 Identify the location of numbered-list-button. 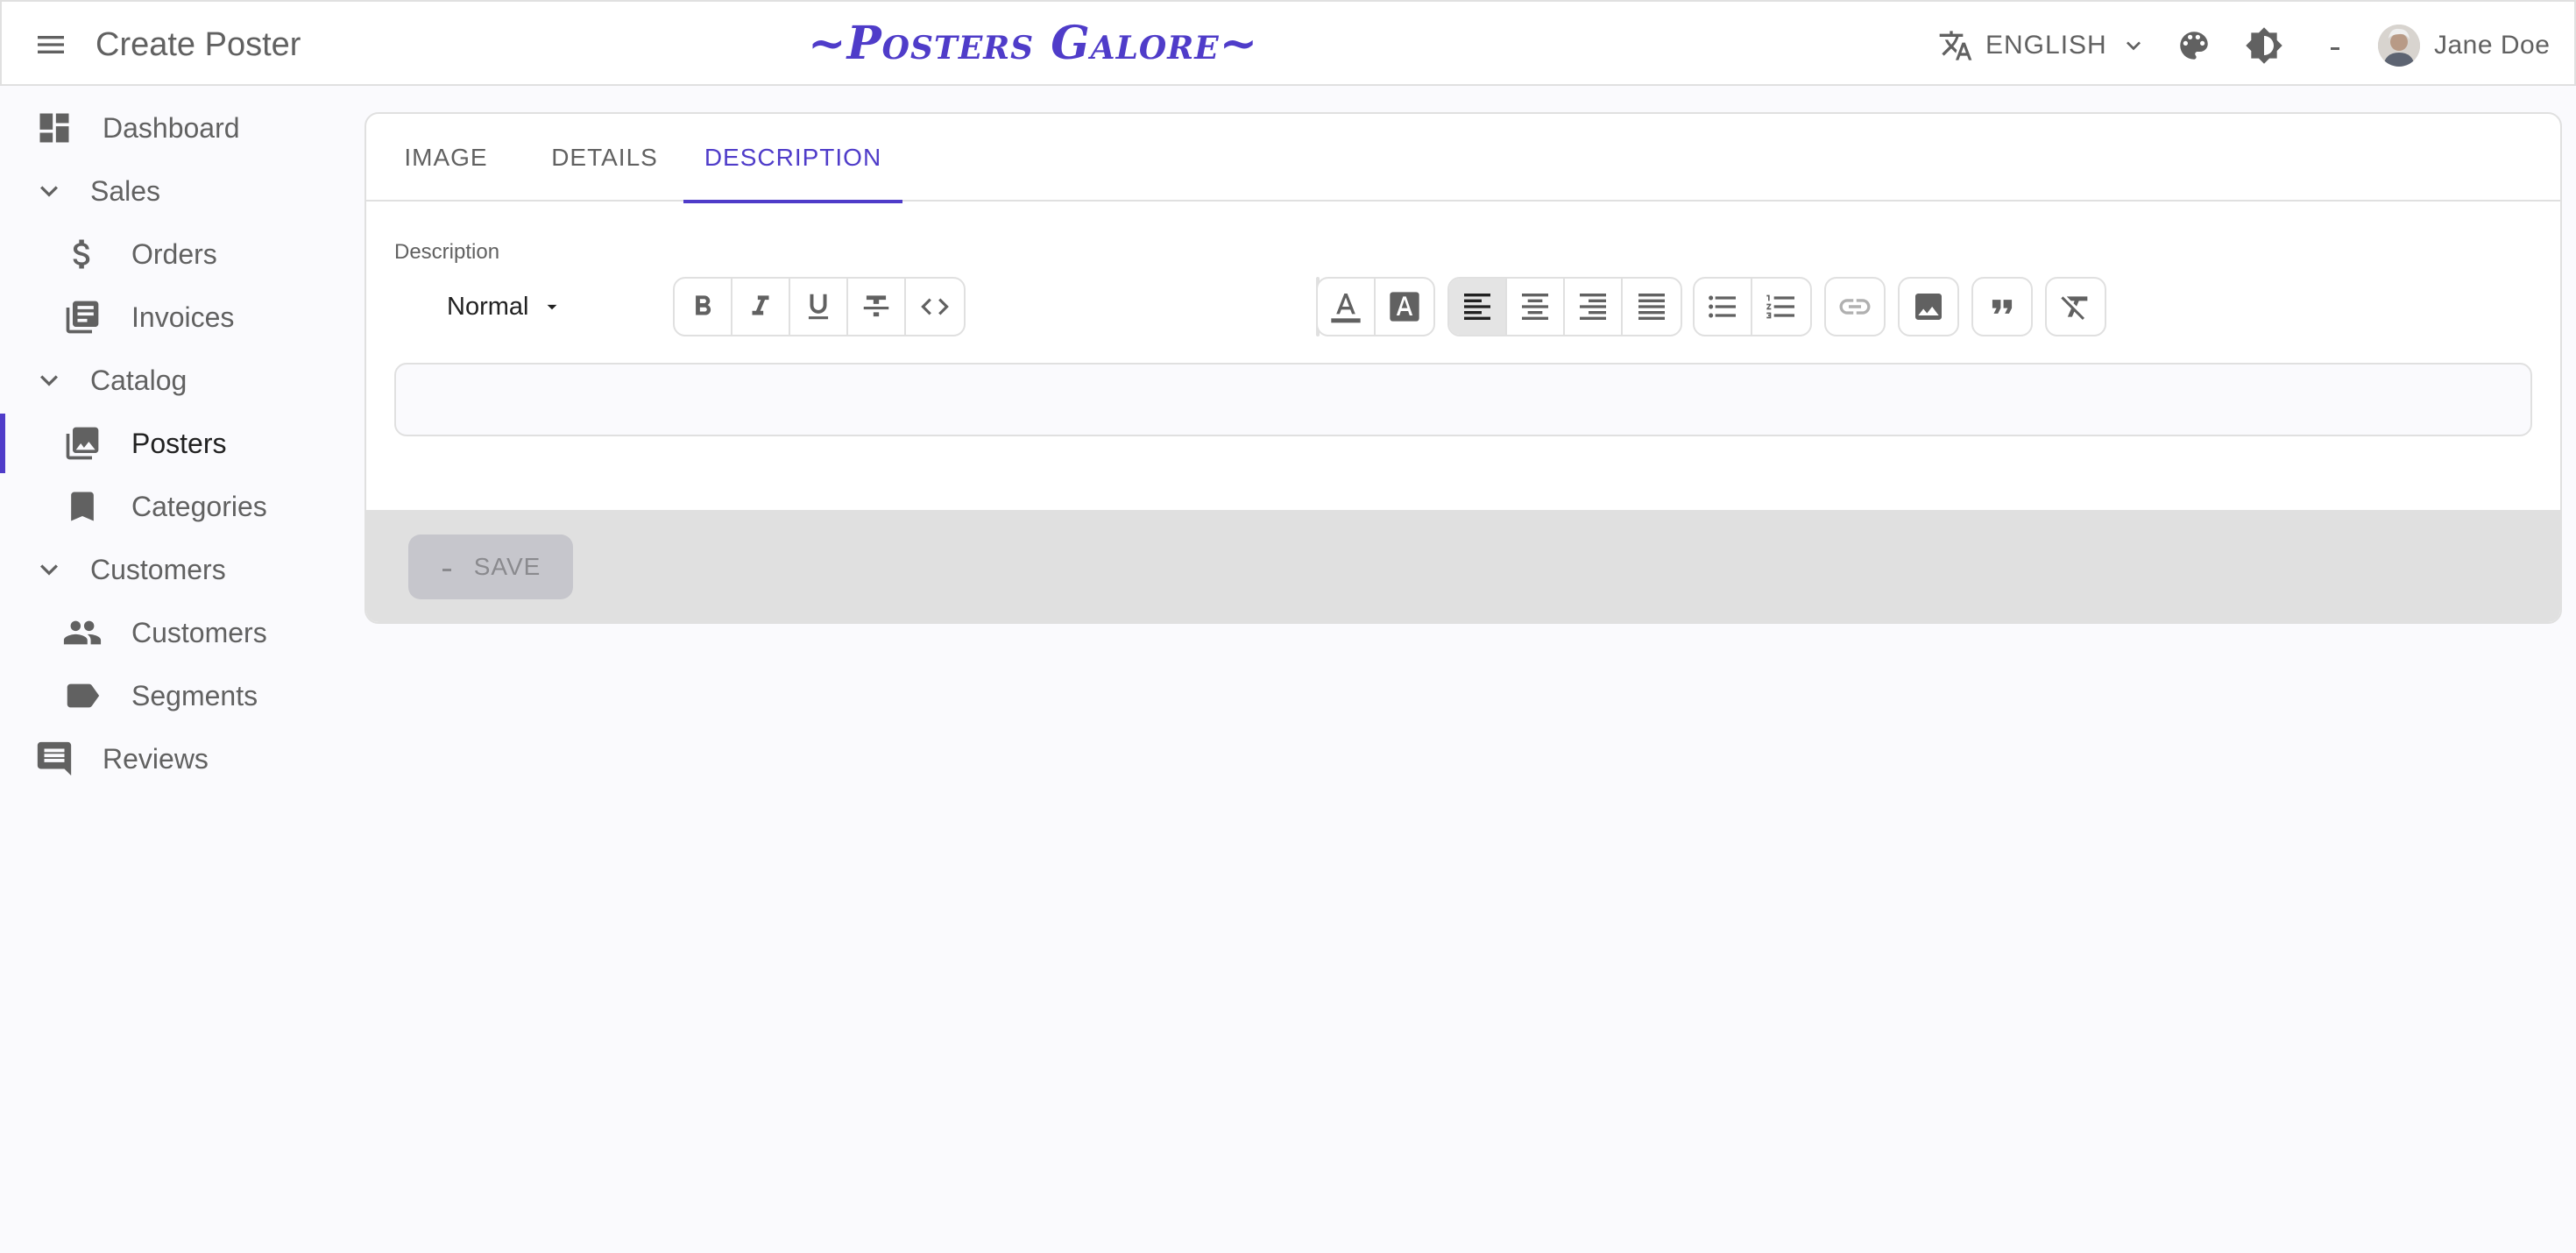
(1781, 307).